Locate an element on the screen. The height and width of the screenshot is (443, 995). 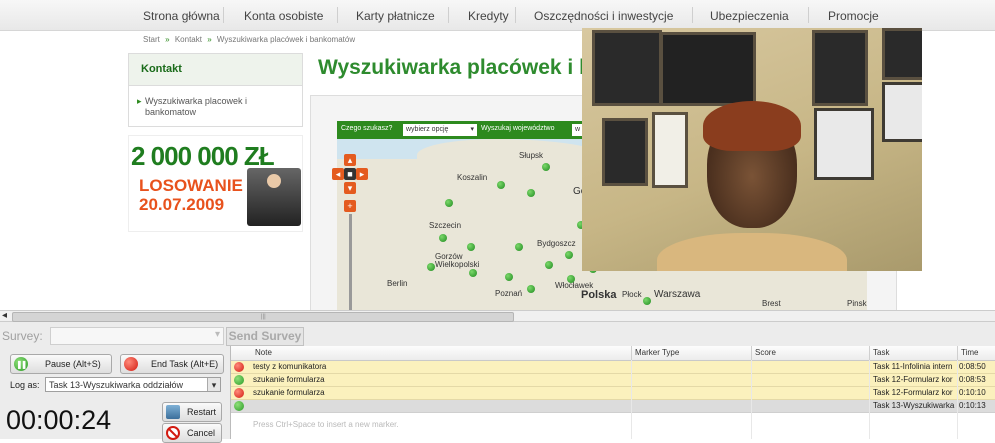
pause-button: Pause (Alt+S) is located at coordinates (61, 364).